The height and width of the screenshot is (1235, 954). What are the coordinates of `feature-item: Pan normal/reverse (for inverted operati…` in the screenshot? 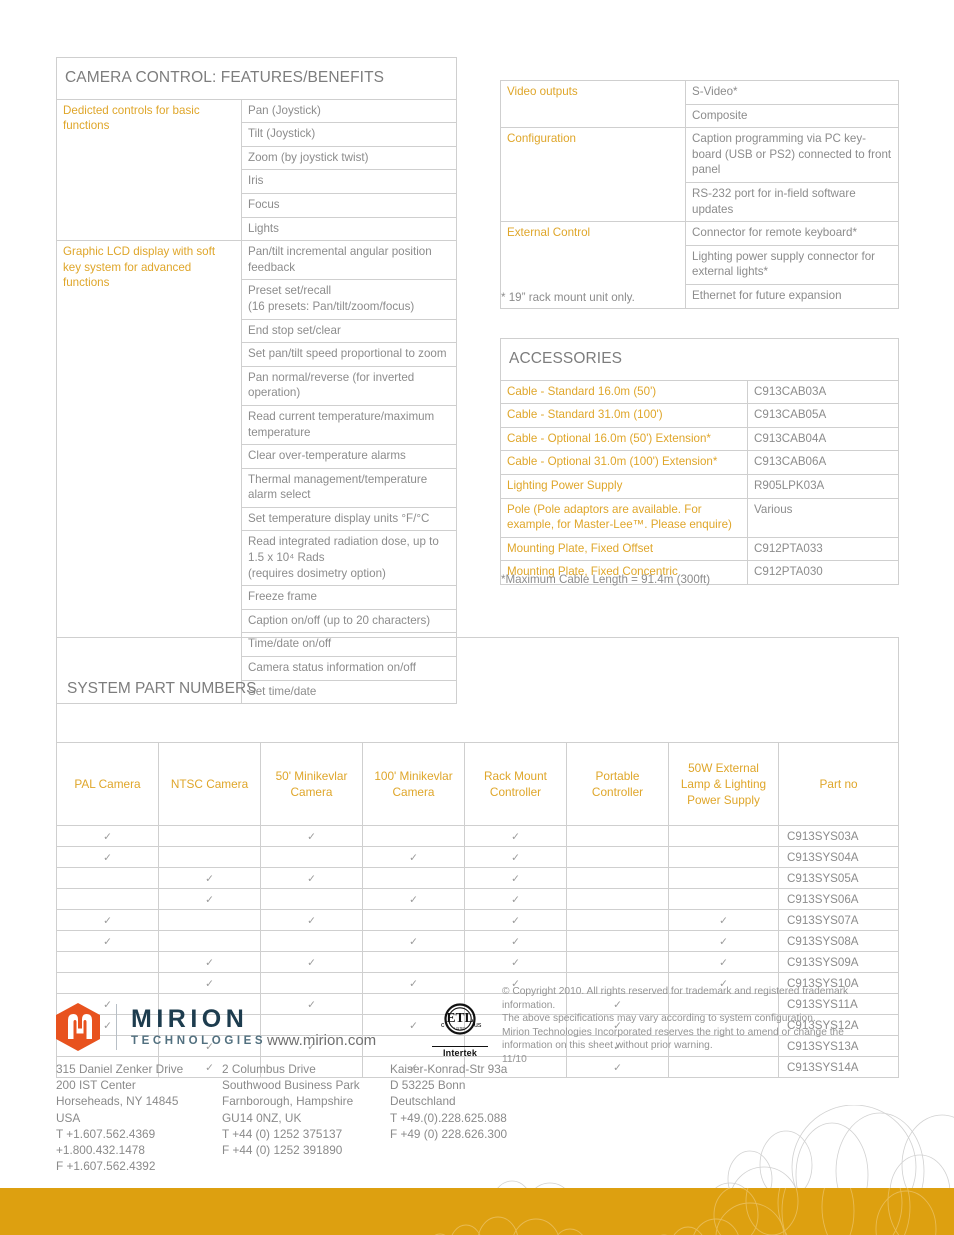 It's located at (349, 385).